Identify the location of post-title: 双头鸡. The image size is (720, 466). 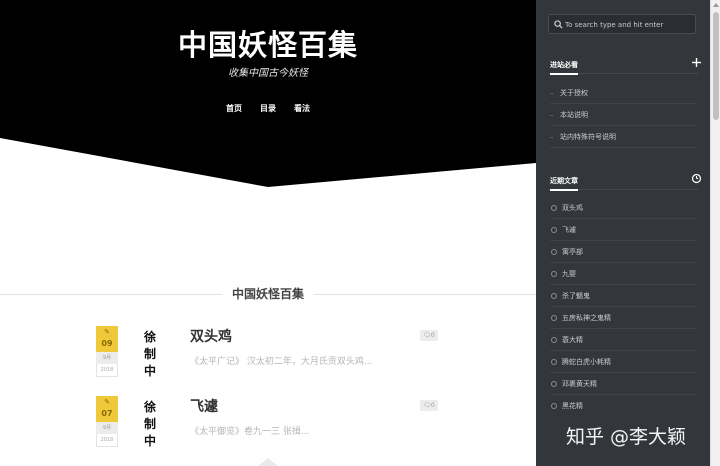
(211, 336).